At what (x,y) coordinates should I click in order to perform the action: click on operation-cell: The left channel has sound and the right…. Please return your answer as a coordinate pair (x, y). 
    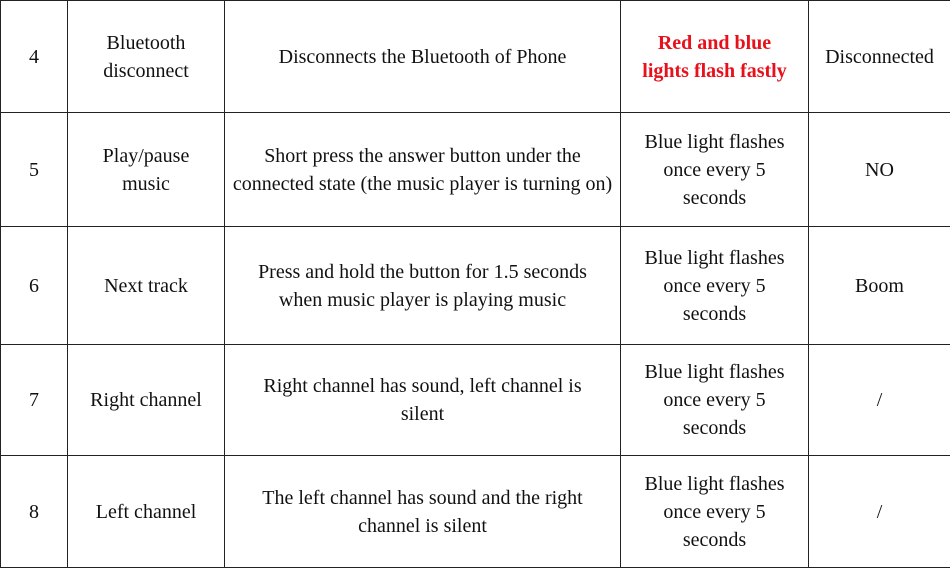
    Looking at the image, I should click on (423, 512).